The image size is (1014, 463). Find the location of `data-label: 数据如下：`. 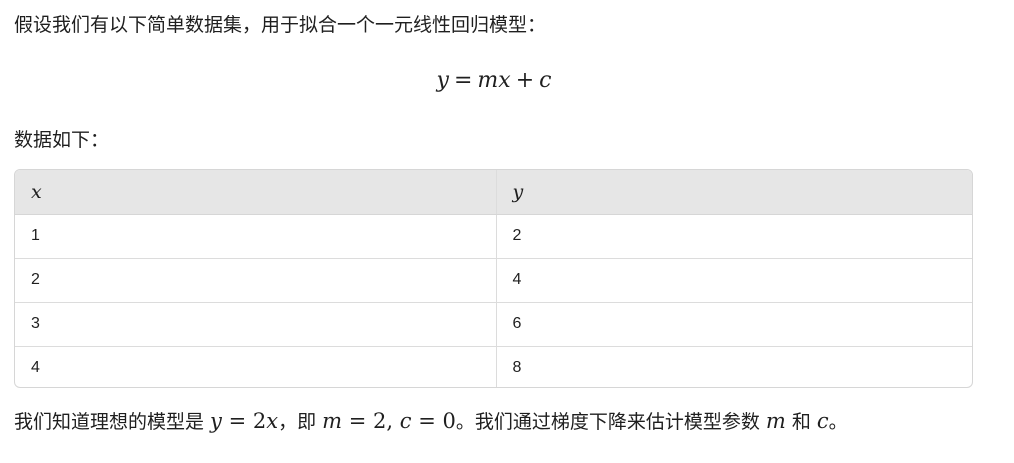

data-label: 数据如下： is located at coordinates (62, 140).